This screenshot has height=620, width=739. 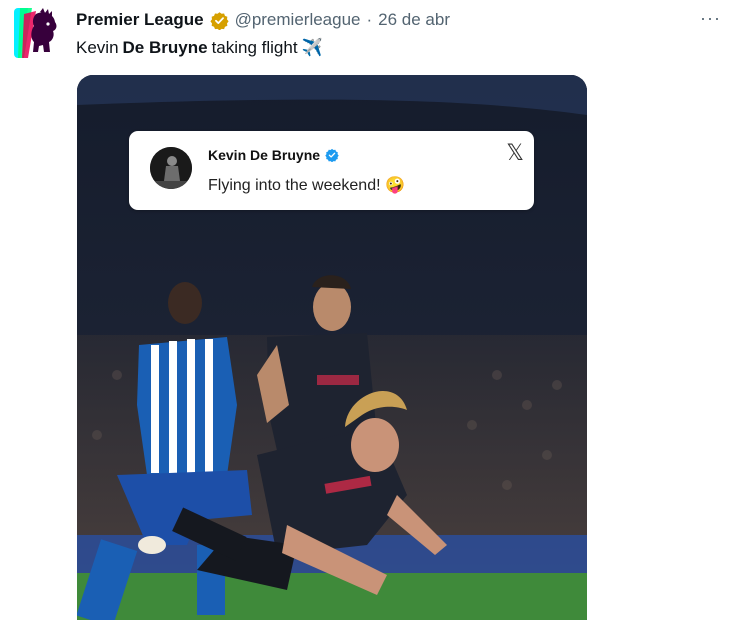 I want to click on verified-blue-icon, so click(x=332, y=155).